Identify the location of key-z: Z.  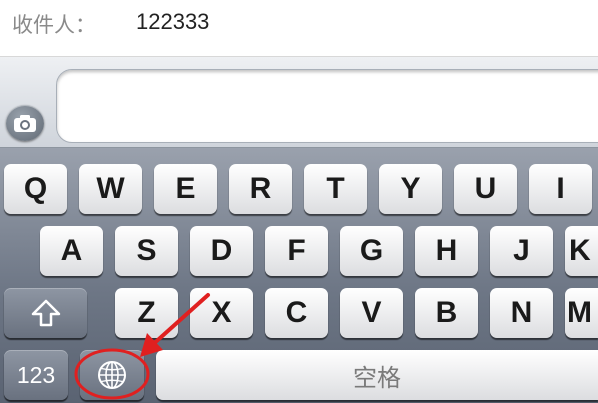
(146, 313).